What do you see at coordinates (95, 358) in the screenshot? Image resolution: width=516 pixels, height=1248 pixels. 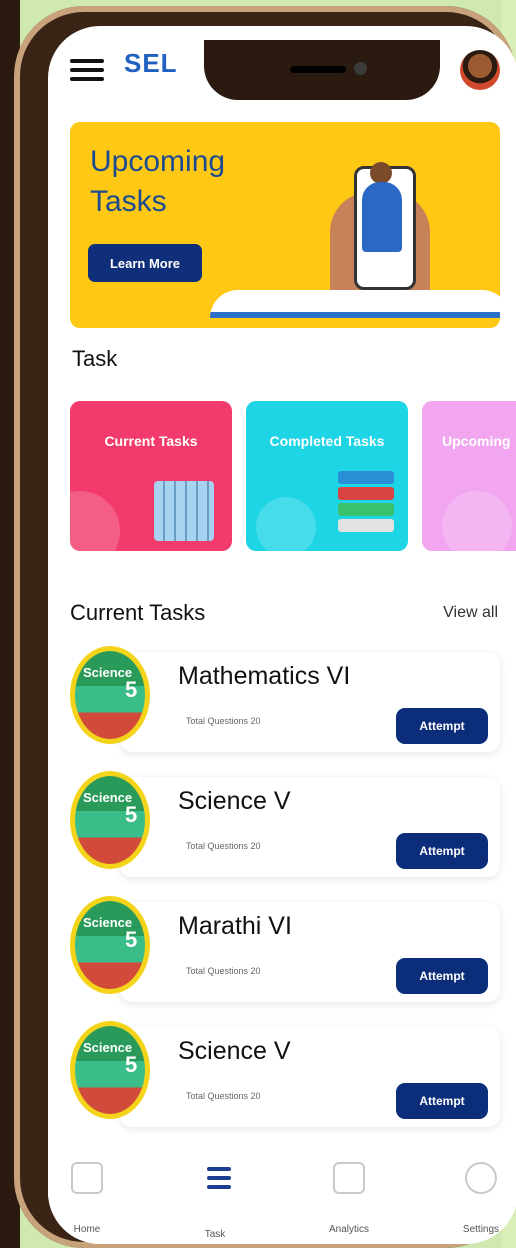 I see `task-section-title: Task` at bounding box center [95, 358].